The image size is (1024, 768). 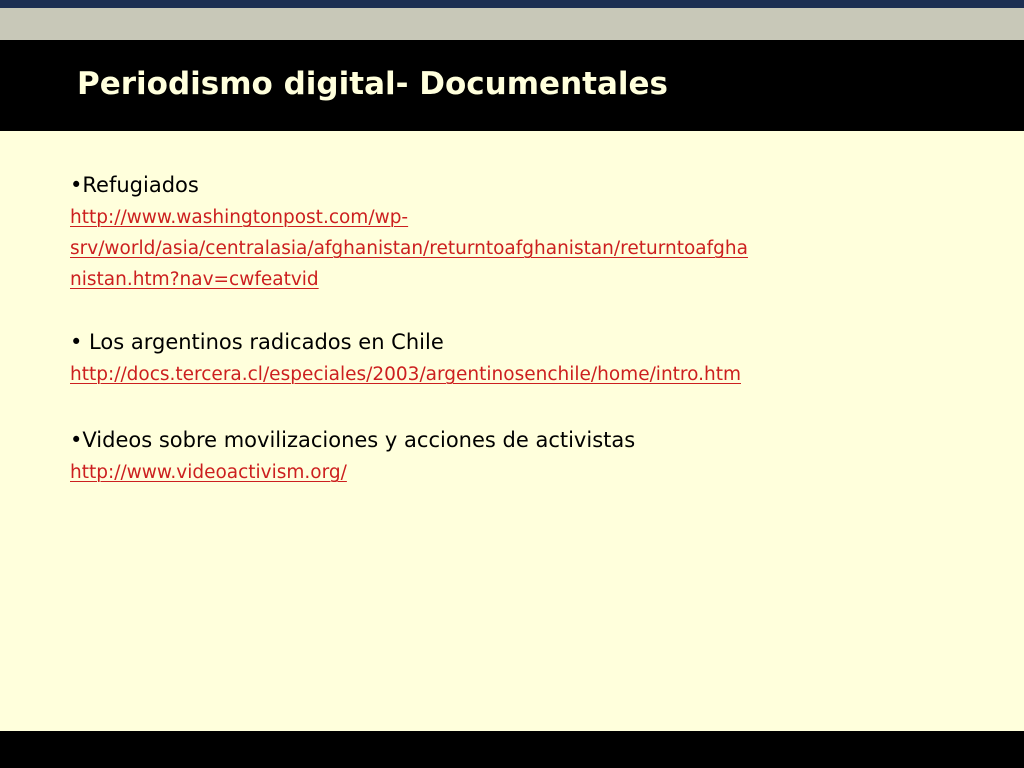 I want to click on item-label: • Los argentinos radicados en Chile, so click(x=257, y=342).